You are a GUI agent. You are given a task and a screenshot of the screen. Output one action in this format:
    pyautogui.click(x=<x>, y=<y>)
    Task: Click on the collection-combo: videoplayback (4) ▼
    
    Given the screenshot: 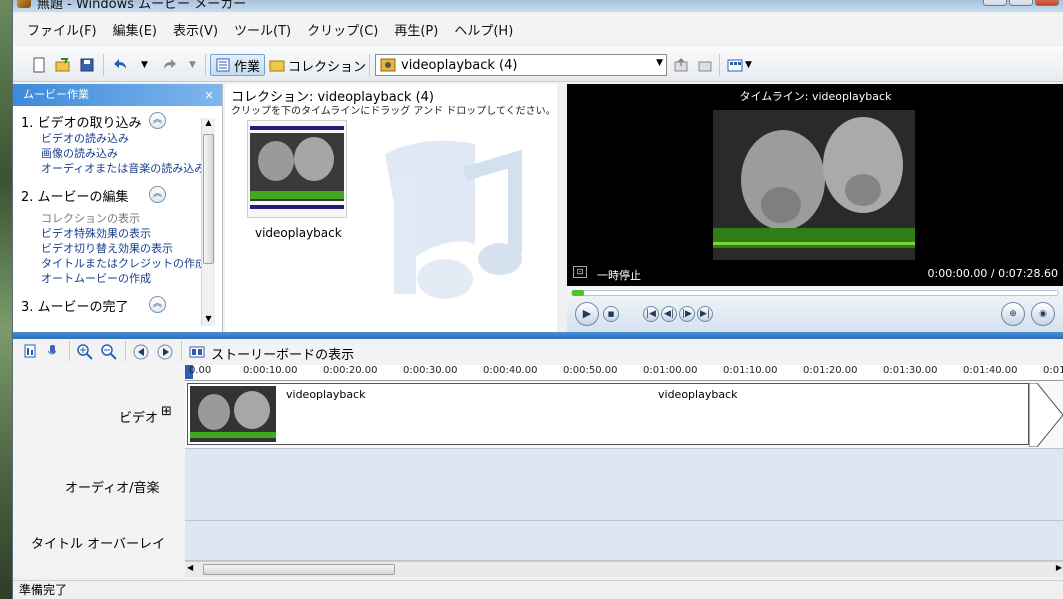 What is the action you would take?
    pyautogui.click(x=521, y=65)
    